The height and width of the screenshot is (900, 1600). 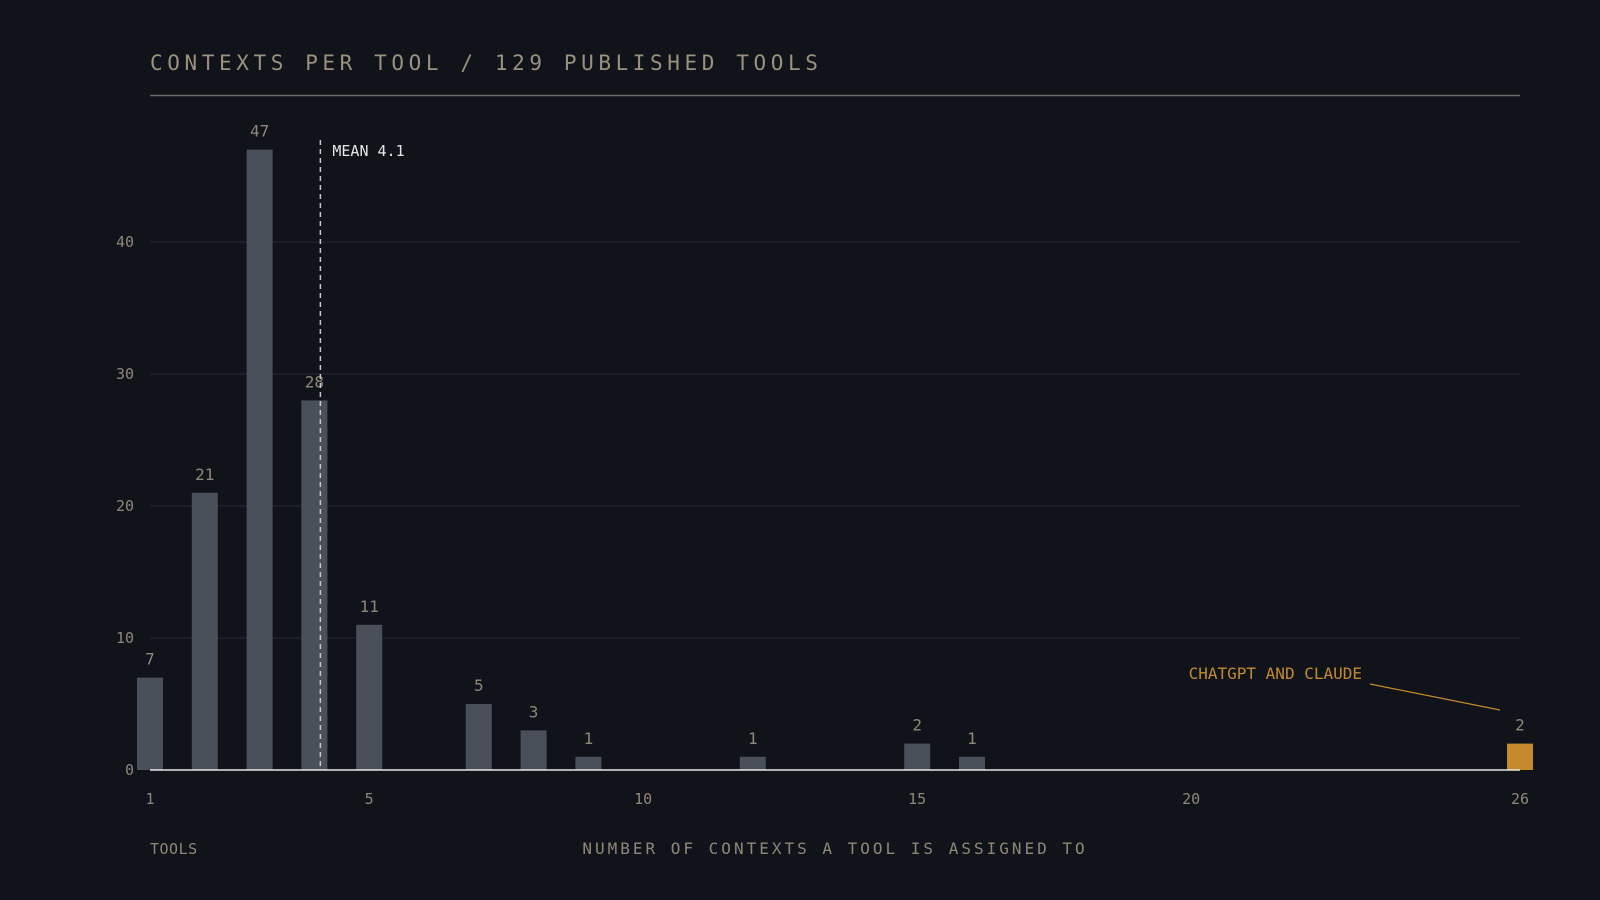 What do you see at coordinates (1275, 673) in the screenshot?
I see `annotation-label: CHATGPT AND CLAUDE` at bounding box center [1275, 673].